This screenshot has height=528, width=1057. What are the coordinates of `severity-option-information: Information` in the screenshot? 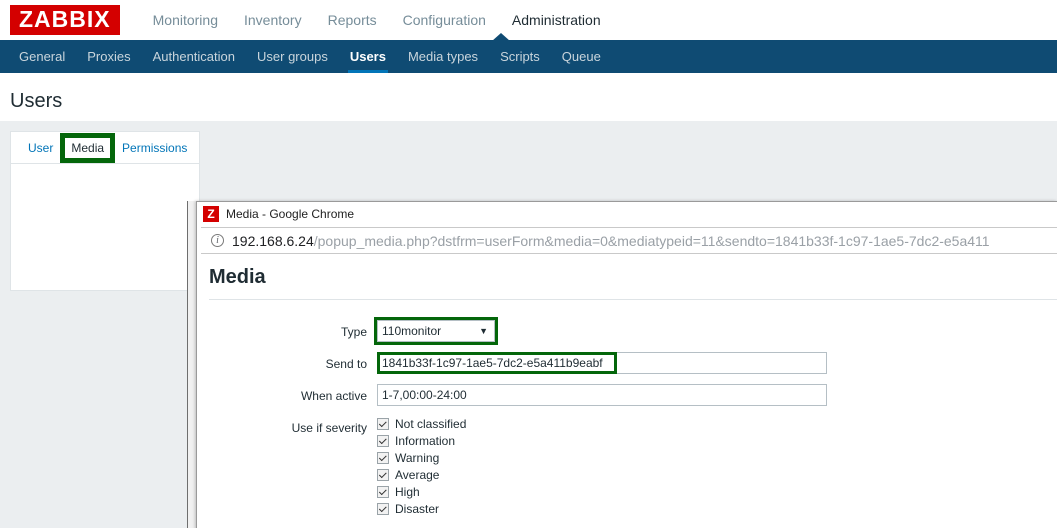 It's located at (421, 441).